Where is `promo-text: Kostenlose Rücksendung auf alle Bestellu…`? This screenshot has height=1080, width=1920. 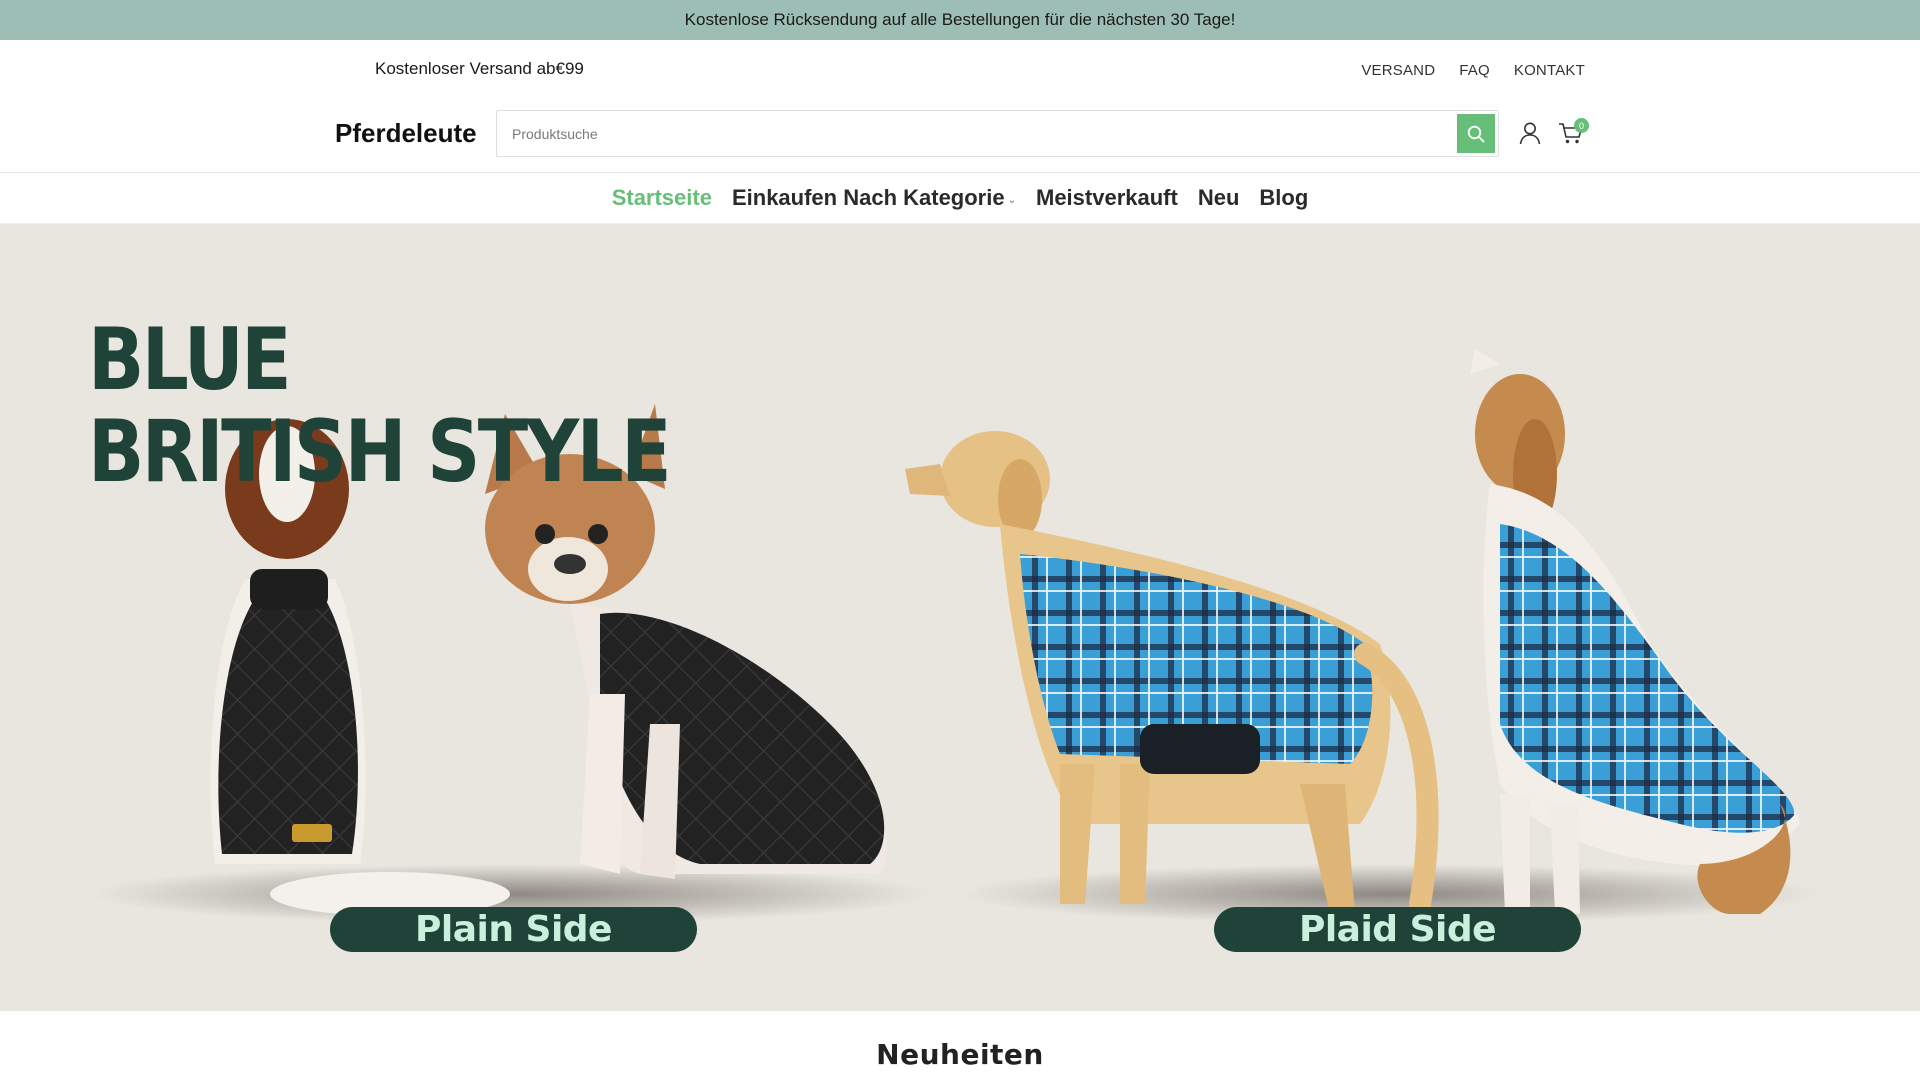 promo-text: Kostenlose Rücksendung auf alle Bestellu… is located at coordinates (960, 19).